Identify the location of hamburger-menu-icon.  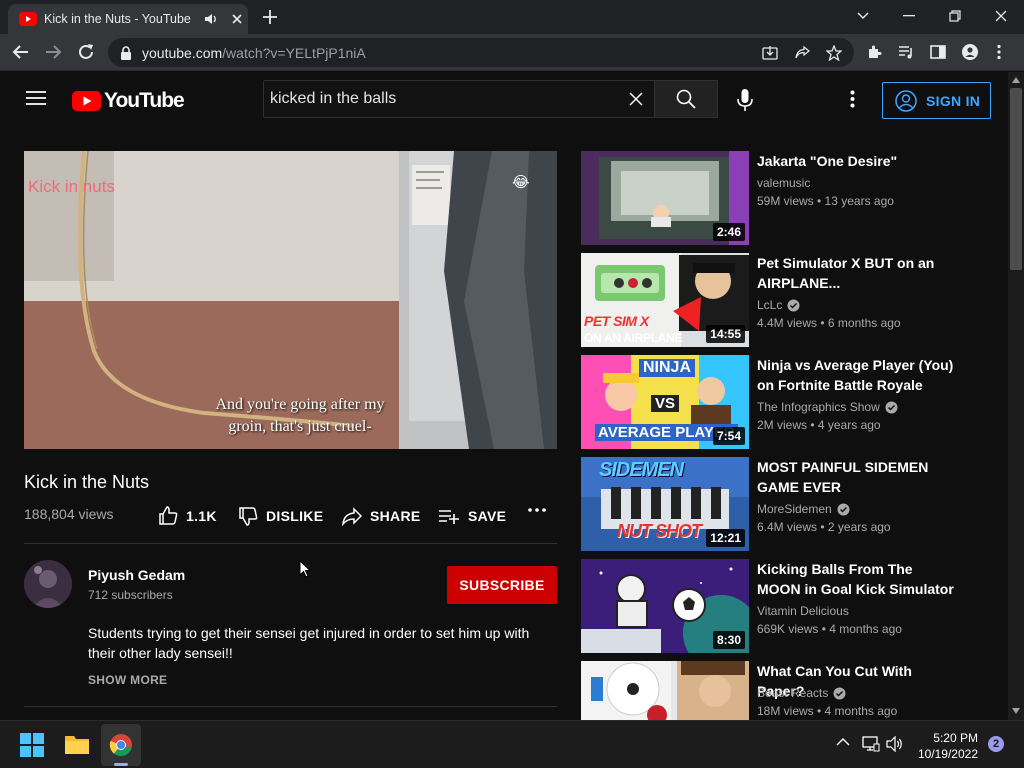
(36, 98).